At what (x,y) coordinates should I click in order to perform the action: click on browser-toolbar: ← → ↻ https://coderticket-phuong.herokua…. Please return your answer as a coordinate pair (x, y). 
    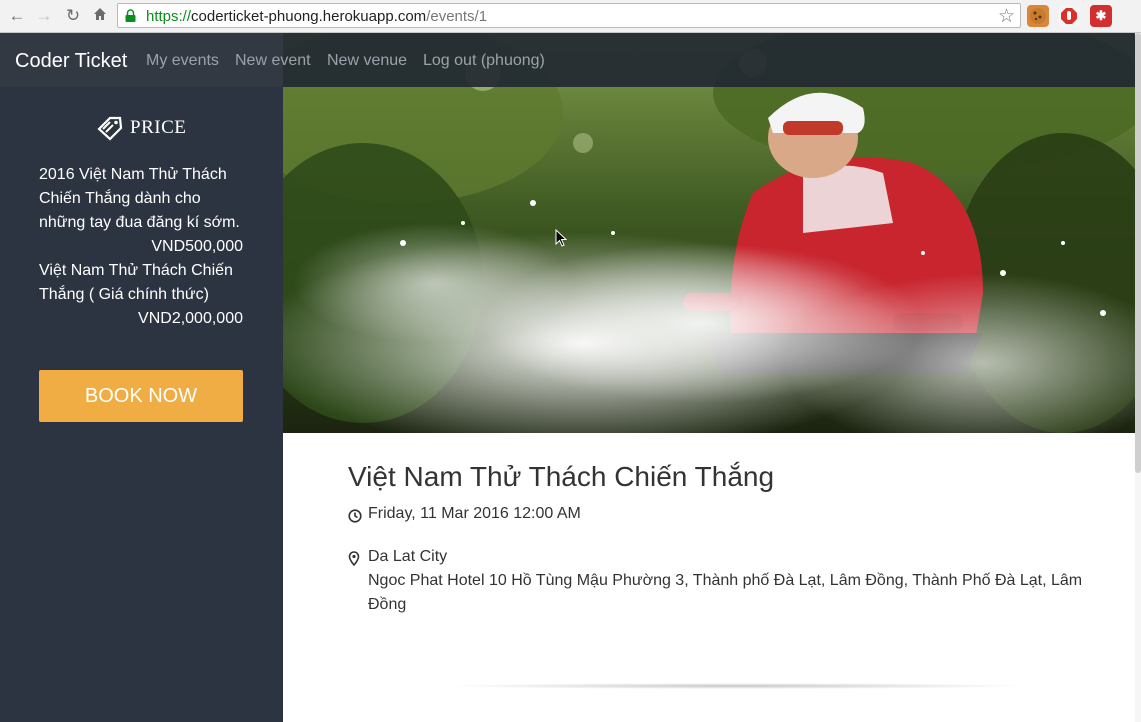
    Looking at the image, I should click on (570, 16).